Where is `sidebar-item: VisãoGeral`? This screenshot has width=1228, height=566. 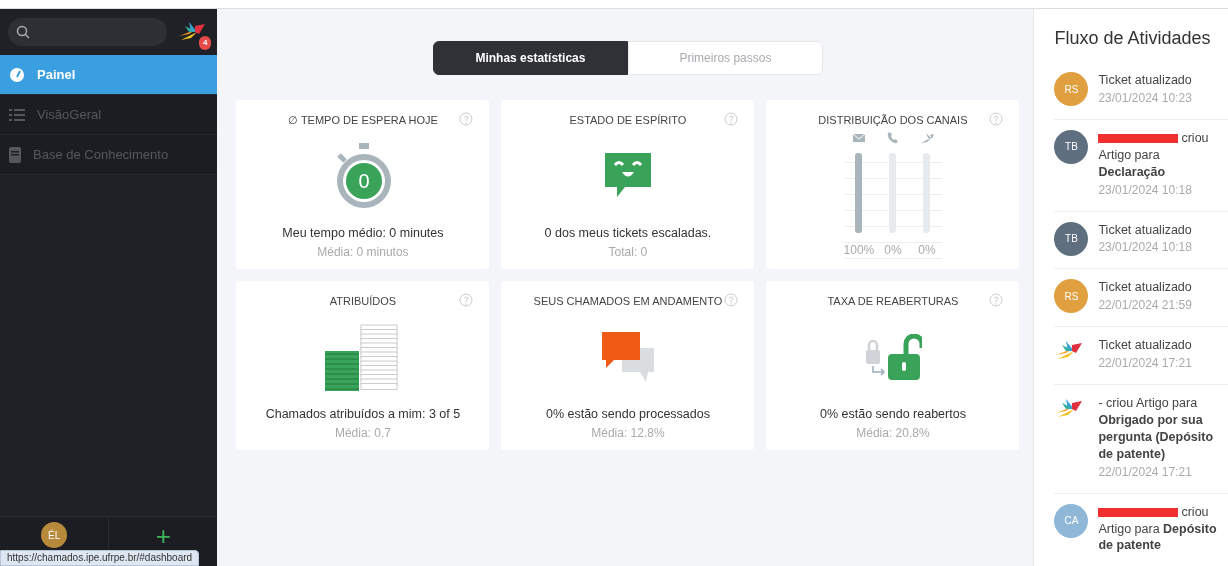 sidebar-item: VisãoGeral is located at coordinates (109, 115).